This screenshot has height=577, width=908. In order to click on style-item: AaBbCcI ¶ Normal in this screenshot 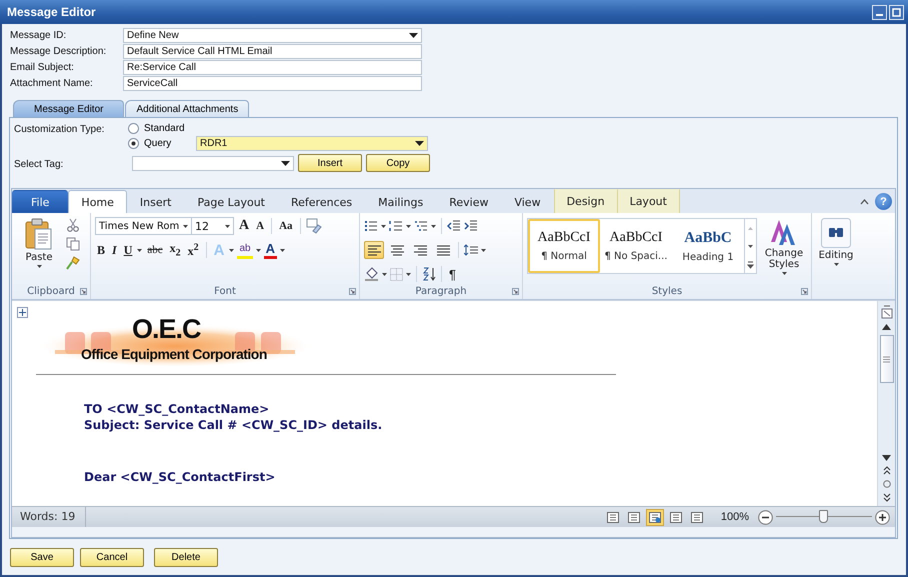, I will do `click(564, 246)`.